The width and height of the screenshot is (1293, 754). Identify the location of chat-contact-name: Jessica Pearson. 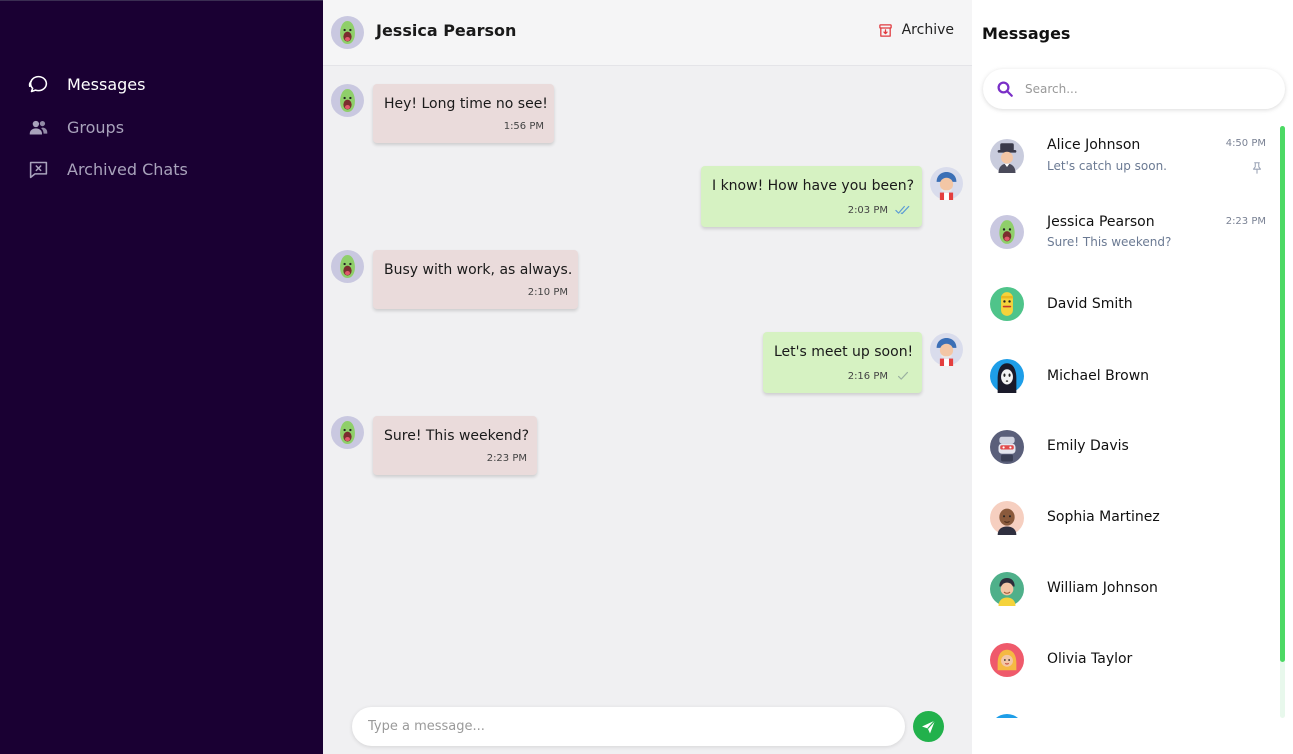
(446, 30).